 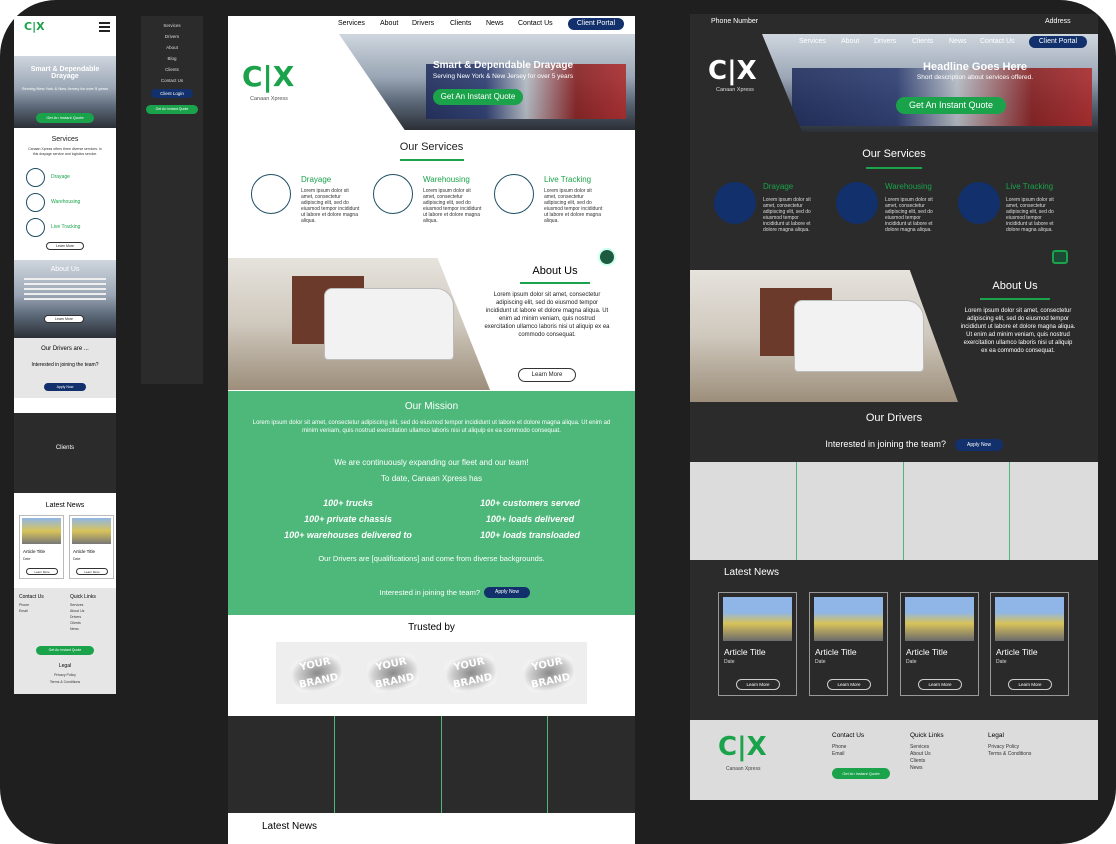 I want to click on dark-nav-item: About, so click(x=850, y=41).